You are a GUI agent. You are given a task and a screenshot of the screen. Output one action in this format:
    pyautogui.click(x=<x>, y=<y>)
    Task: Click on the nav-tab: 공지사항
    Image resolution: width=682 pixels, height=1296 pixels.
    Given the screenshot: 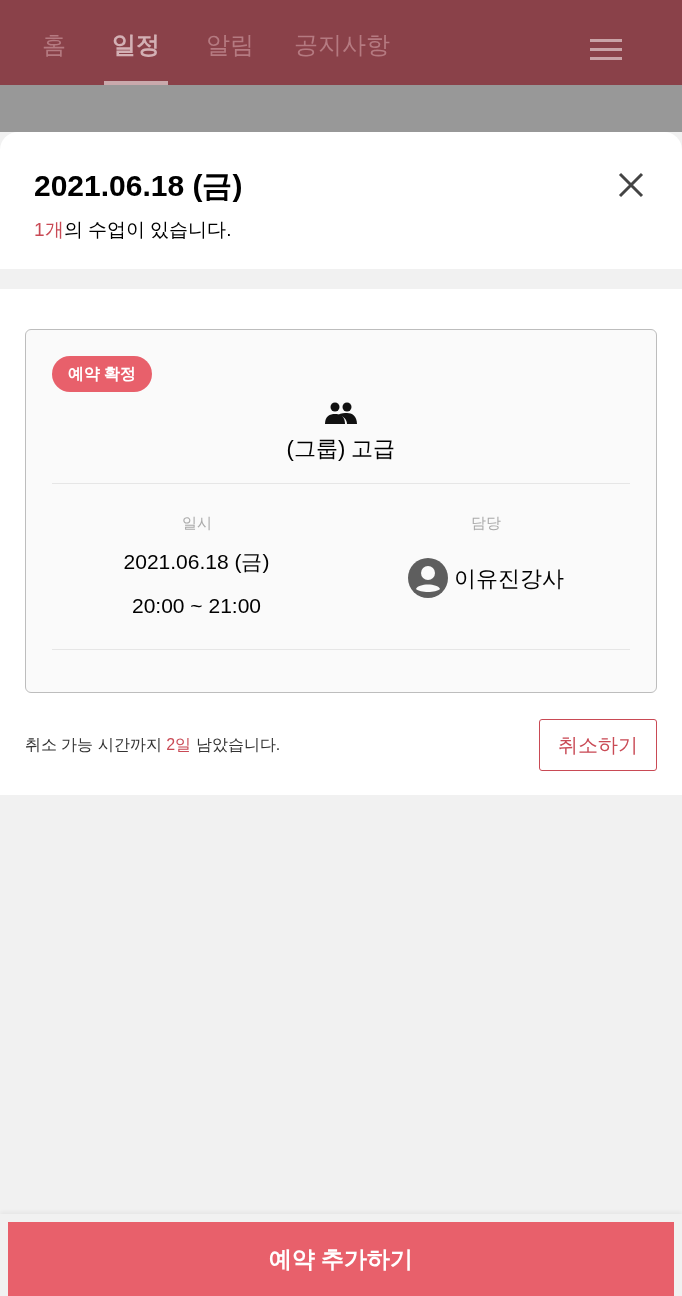 What is the action you would take?
    pyautogui.click(x=342, y=52)
    